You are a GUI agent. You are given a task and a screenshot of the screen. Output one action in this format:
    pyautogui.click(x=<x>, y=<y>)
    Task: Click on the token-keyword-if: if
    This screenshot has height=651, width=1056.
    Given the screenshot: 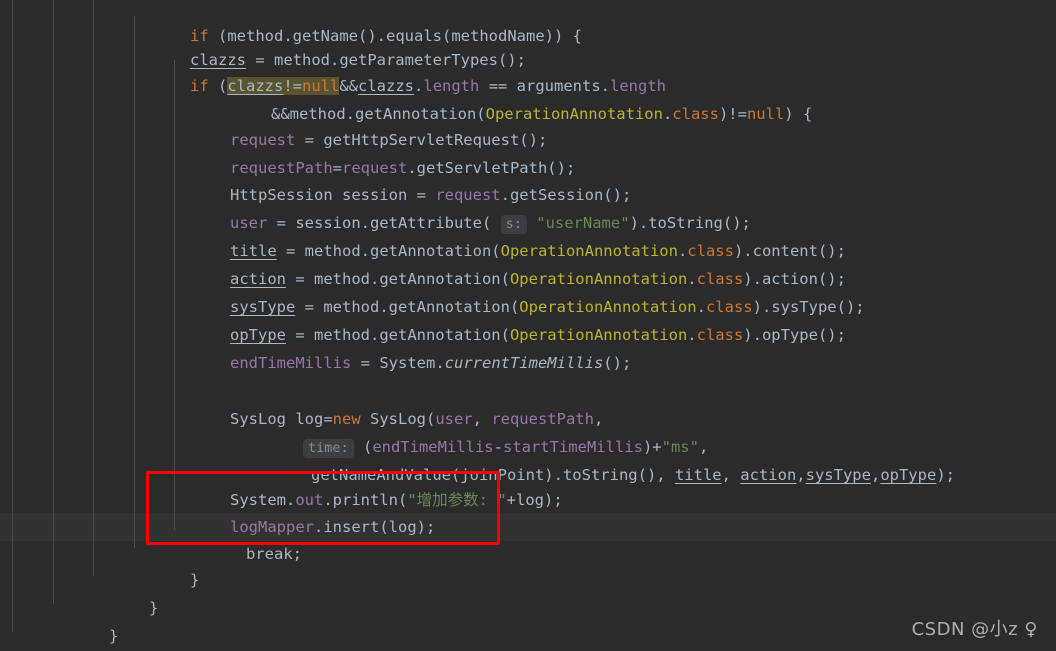 What is the action you would take?
    pyautogui.click(x=199, y=86)
    